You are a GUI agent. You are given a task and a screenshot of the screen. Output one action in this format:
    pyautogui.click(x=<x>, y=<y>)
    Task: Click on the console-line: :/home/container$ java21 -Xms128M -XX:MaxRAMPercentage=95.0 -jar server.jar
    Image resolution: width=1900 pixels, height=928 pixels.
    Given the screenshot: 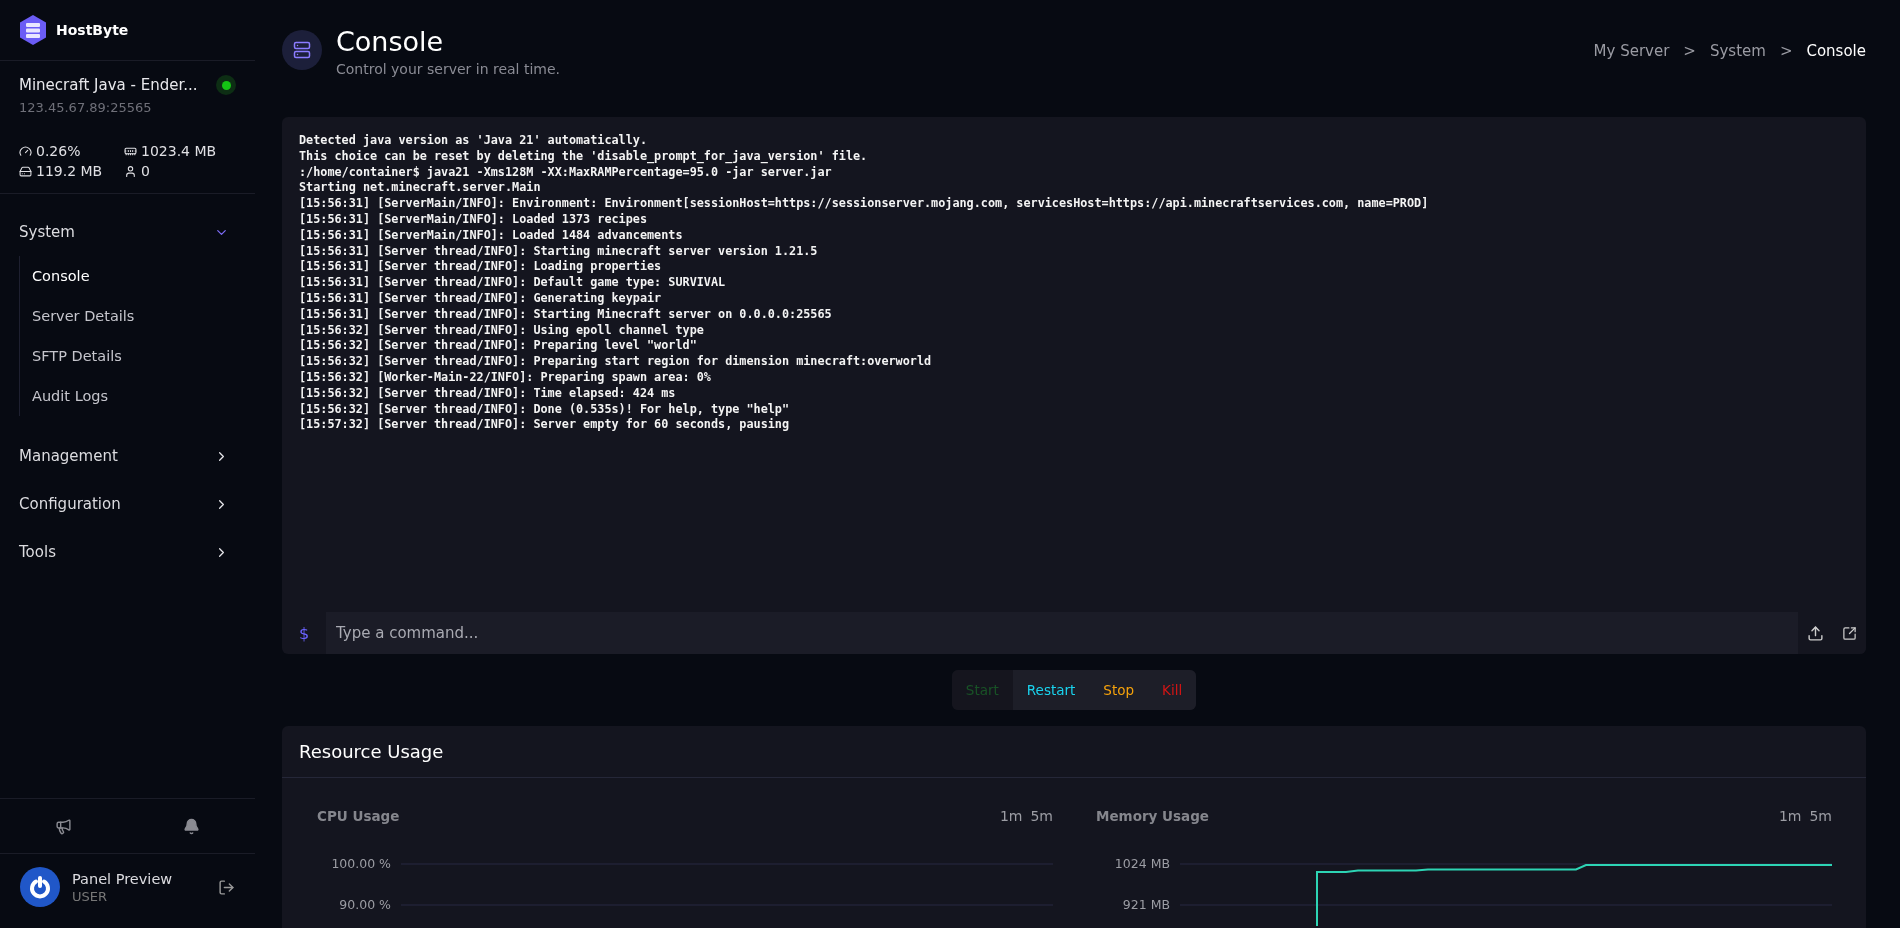 What is the action you would take?
    pyautogui.click(x=566, y=172)
    